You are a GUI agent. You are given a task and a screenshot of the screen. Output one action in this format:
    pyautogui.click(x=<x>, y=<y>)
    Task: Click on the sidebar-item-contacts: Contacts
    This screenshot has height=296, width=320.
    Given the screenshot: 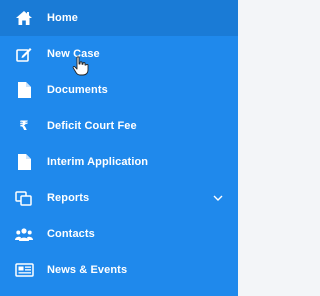 What is the action you would take?
    pyautogui.click(x=119, y=234)
    